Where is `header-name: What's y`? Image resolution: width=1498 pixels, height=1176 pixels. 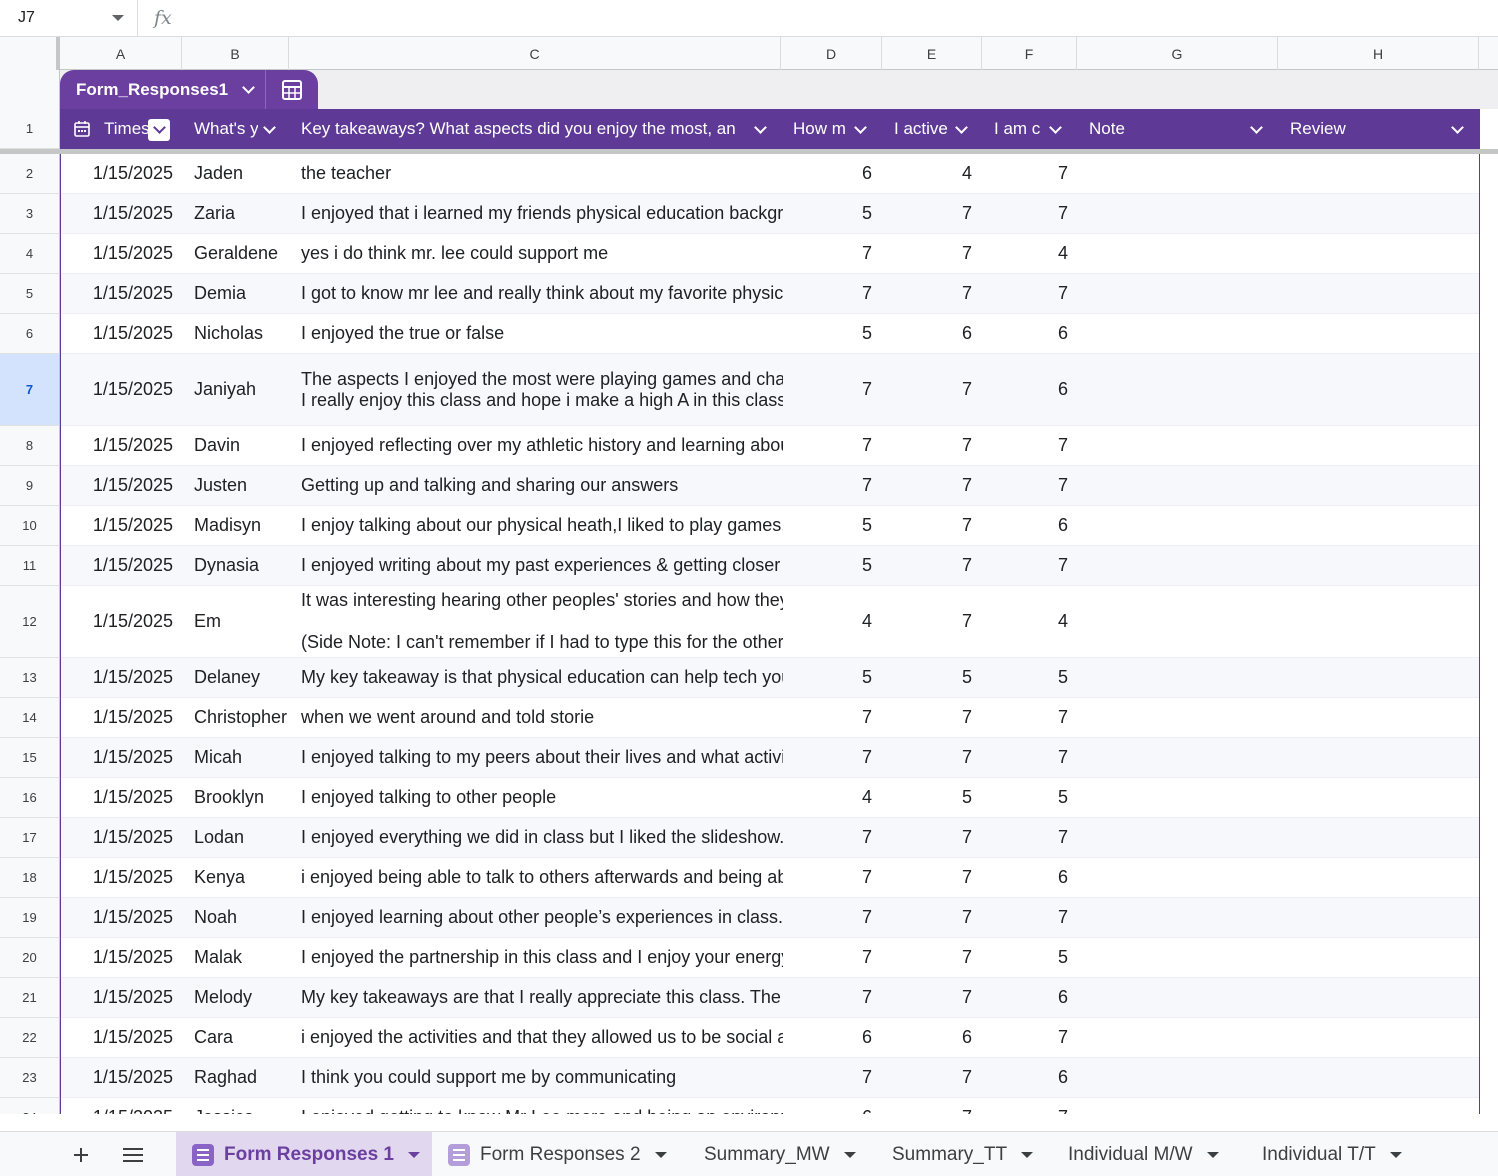 header-name: What's y is located at coordinates (235, 129).